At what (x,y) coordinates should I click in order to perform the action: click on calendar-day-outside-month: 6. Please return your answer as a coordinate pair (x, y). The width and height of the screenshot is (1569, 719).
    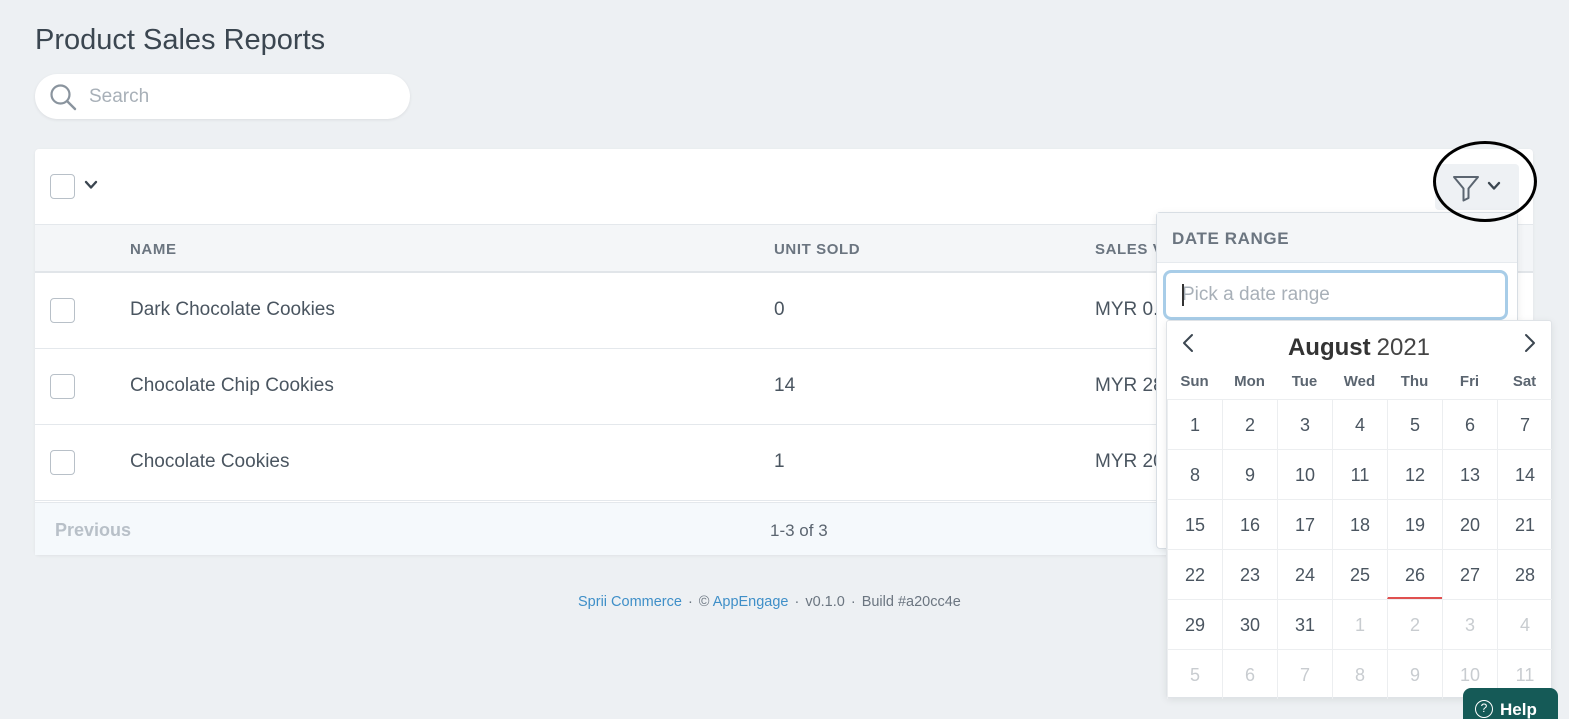
    Looking at the image, I should click on (1249, 674).